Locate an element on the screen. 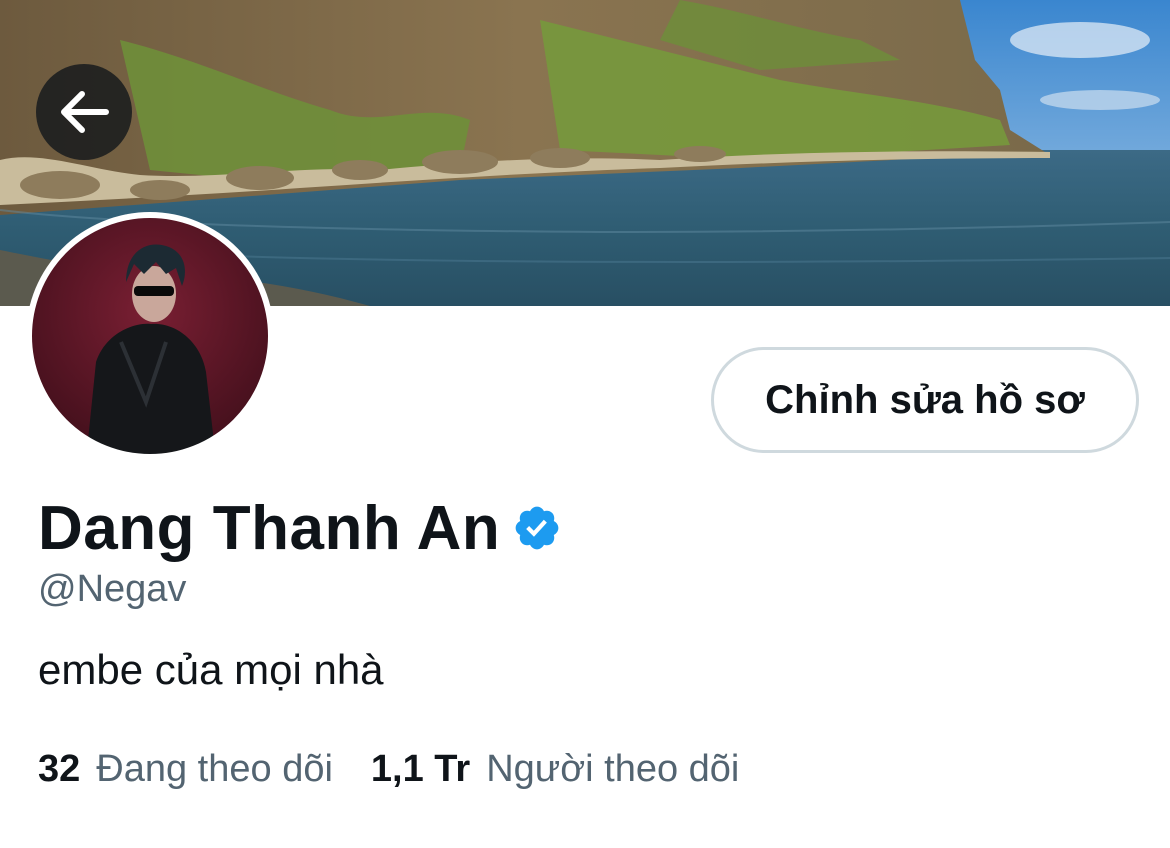 The height and width of the screenshot is (848, 1170). avatar is located at coordinates (150, 336).